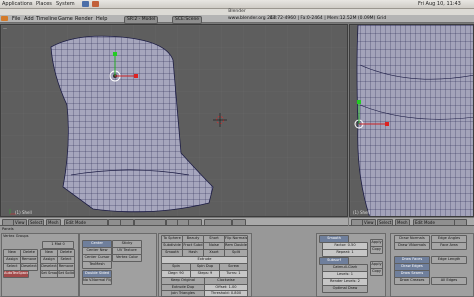  I want to click on no-vnormal-flip-button: No V.Normal Flip, so click(97, 281).